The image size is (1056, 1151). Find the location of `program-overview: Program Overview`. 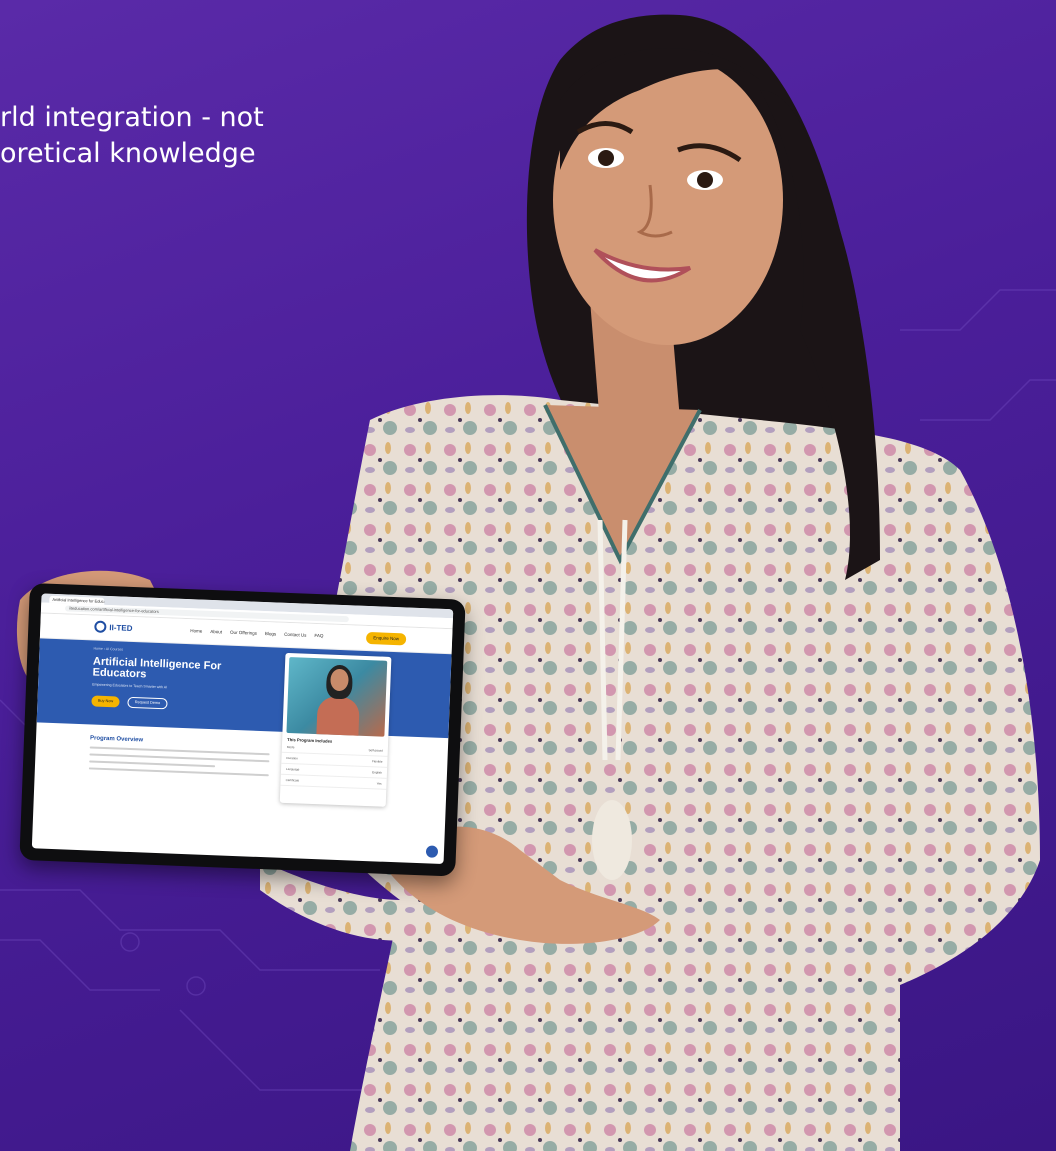

program-overview: Program Overview is located at coordinates (179, 756).